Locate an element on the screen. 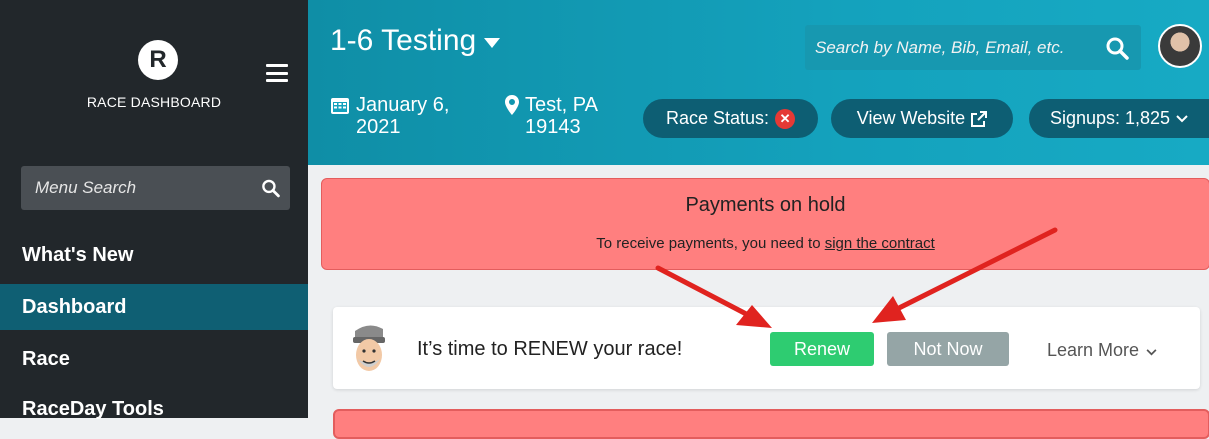  race-selector: 1-6 Testing is located at coordinates (415, 41).